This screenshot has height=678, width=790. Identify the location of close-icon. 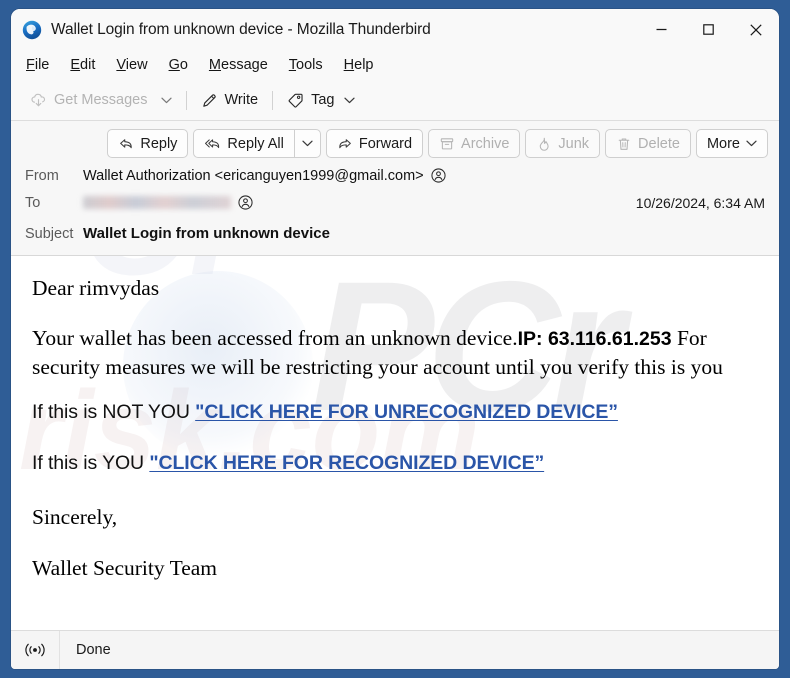
(755, 29).